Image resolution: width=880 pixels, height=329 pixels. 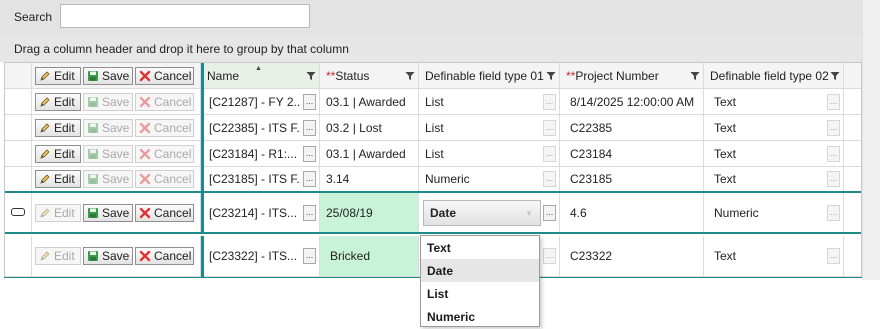 I want to click on column-header-dft02: Definable field type 02, so click(x=774, y=75).